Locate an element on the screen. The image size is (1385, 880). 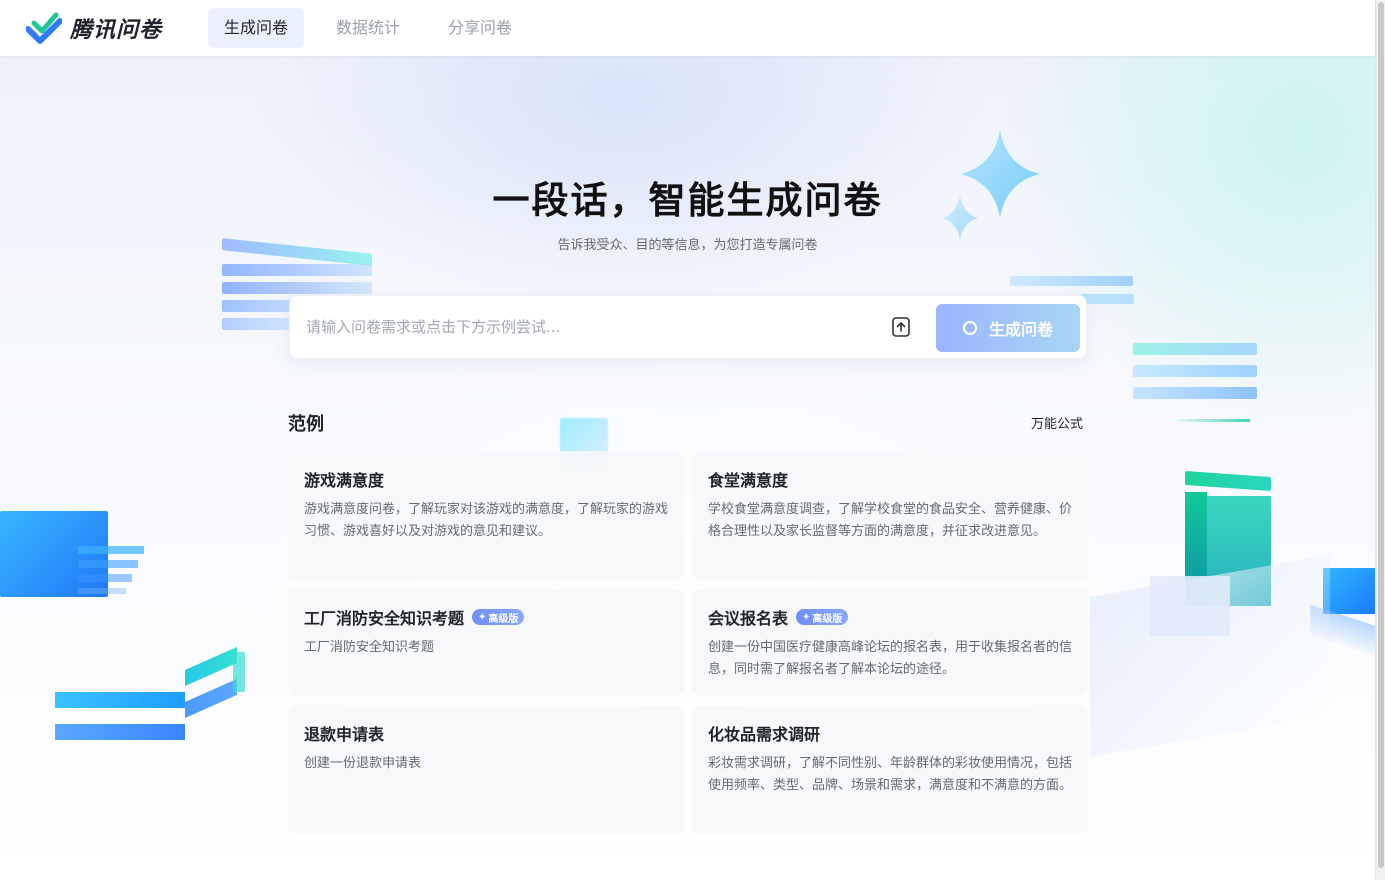
page-scrollbar is located at coordinates (1380, 440).